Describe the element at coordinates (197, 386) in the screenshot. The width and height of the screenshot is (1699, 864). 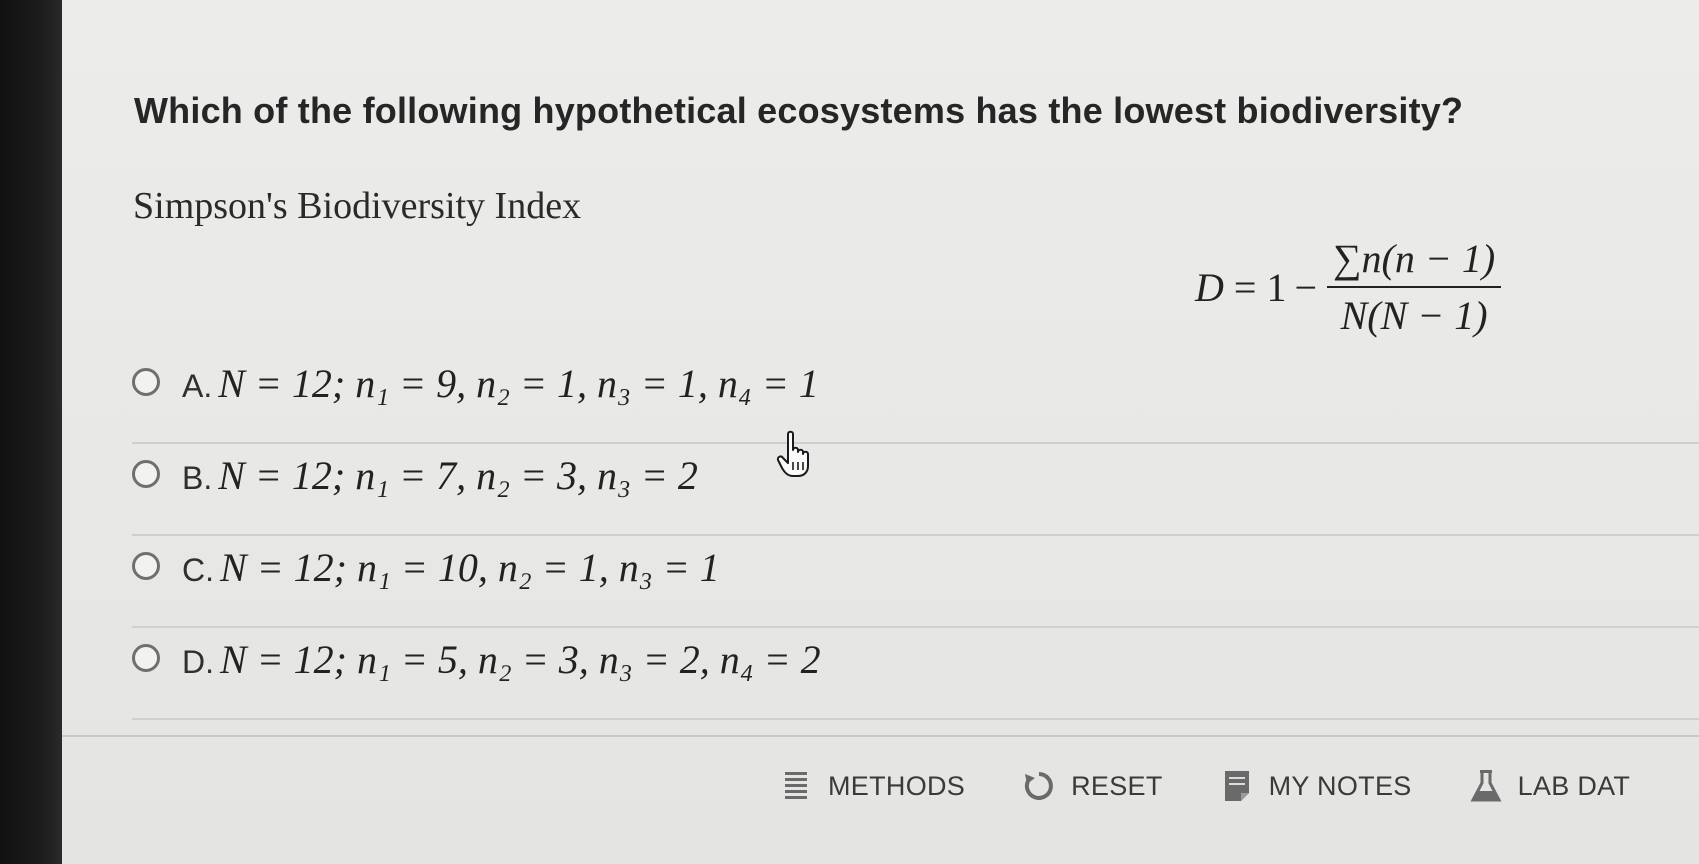
I see `option-a-letter: A.` at that location.